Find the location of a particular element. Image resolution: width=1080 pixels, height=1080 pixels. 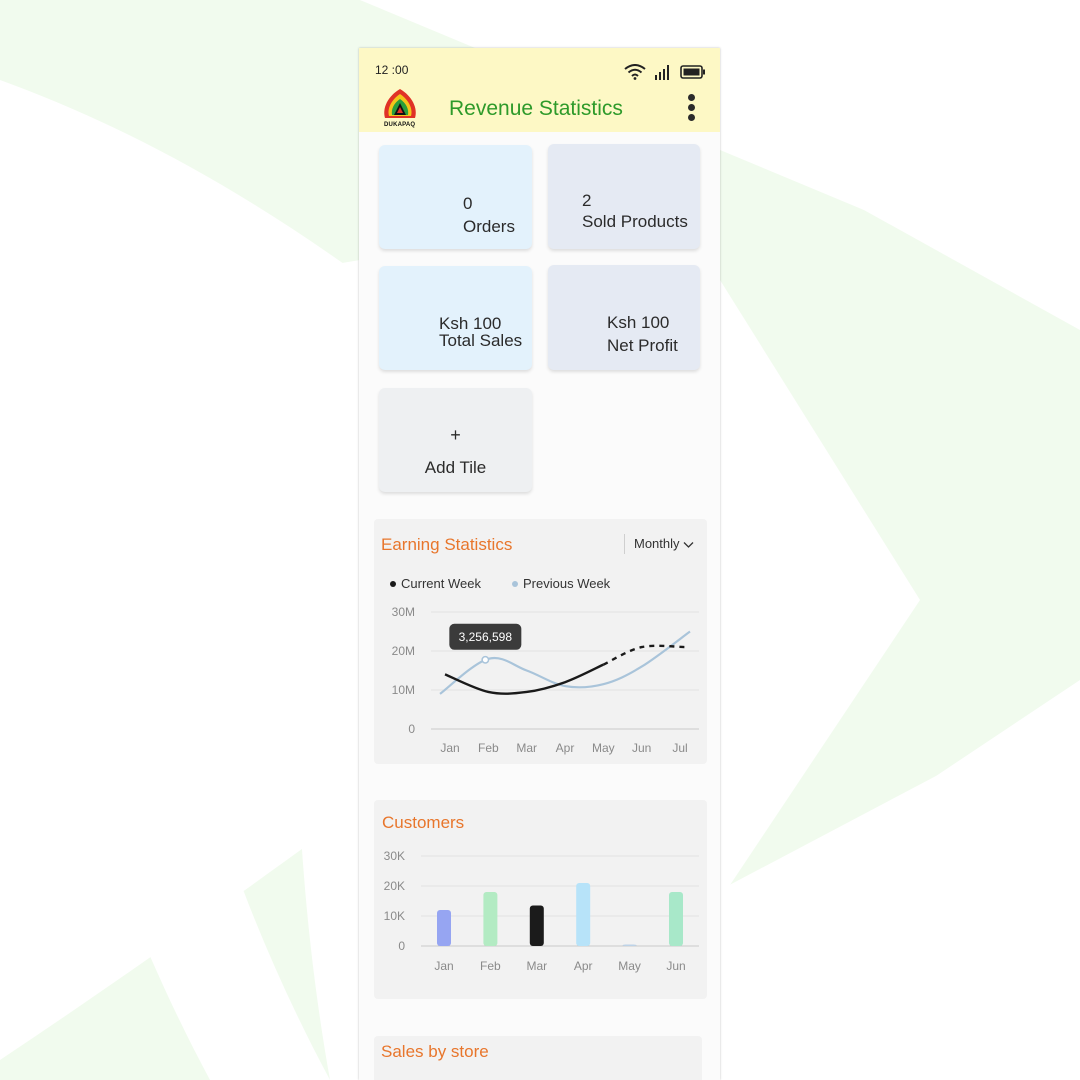

logo-text: DUKAPAQ is located at coordinates (400, 125).